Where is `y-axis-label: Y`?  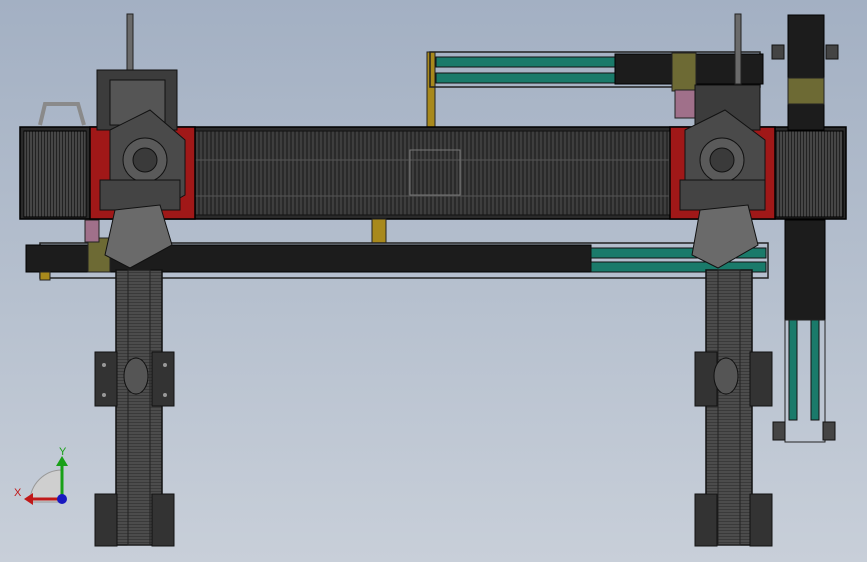 y-axis-label: Y is located at coordinates (63, 452).